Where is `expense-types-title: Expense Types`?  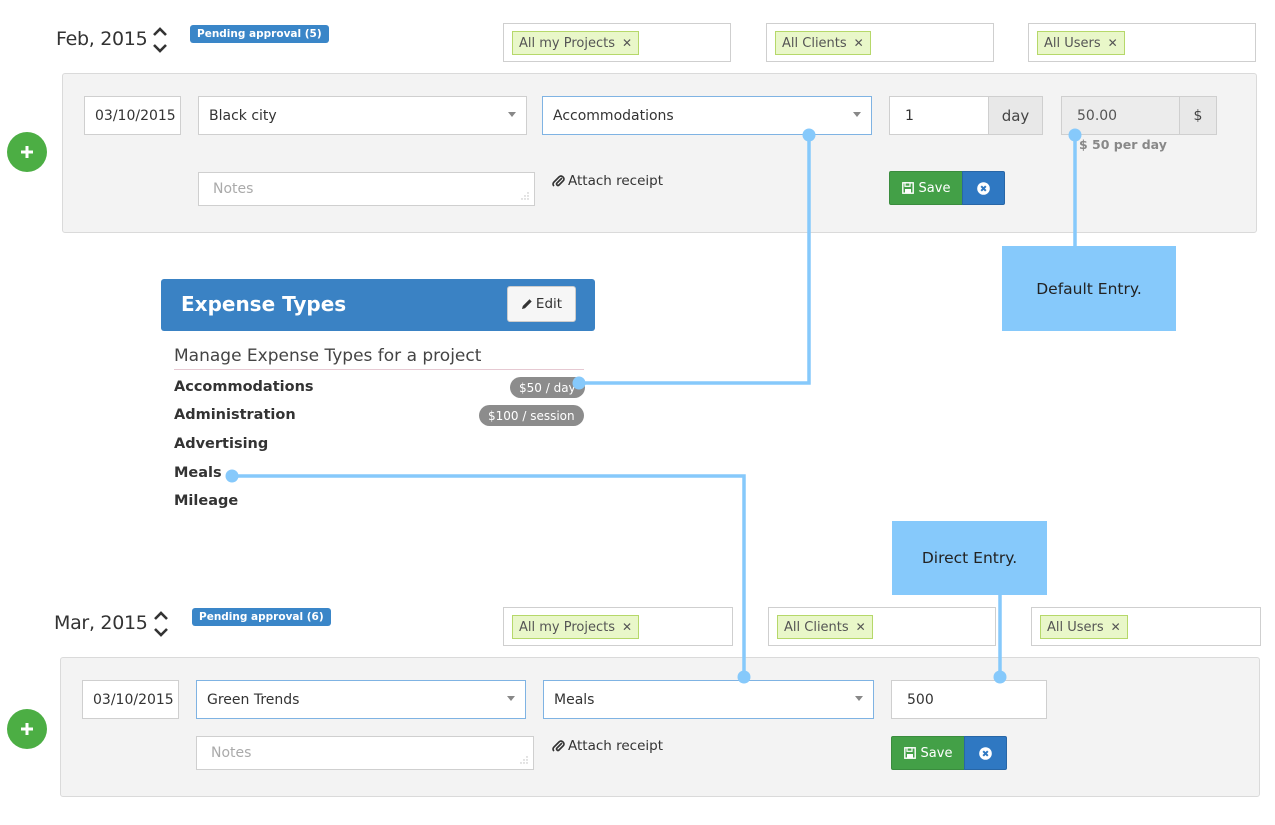 expense-types-title: Expense Types is located at coordinates (264, 304).